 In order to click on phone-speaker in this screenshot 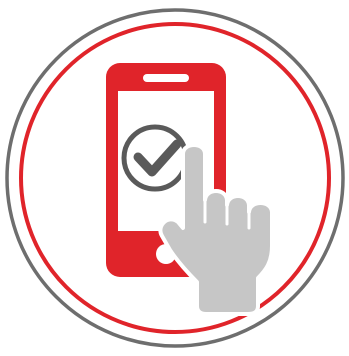, I will do `click(166, 78)`.